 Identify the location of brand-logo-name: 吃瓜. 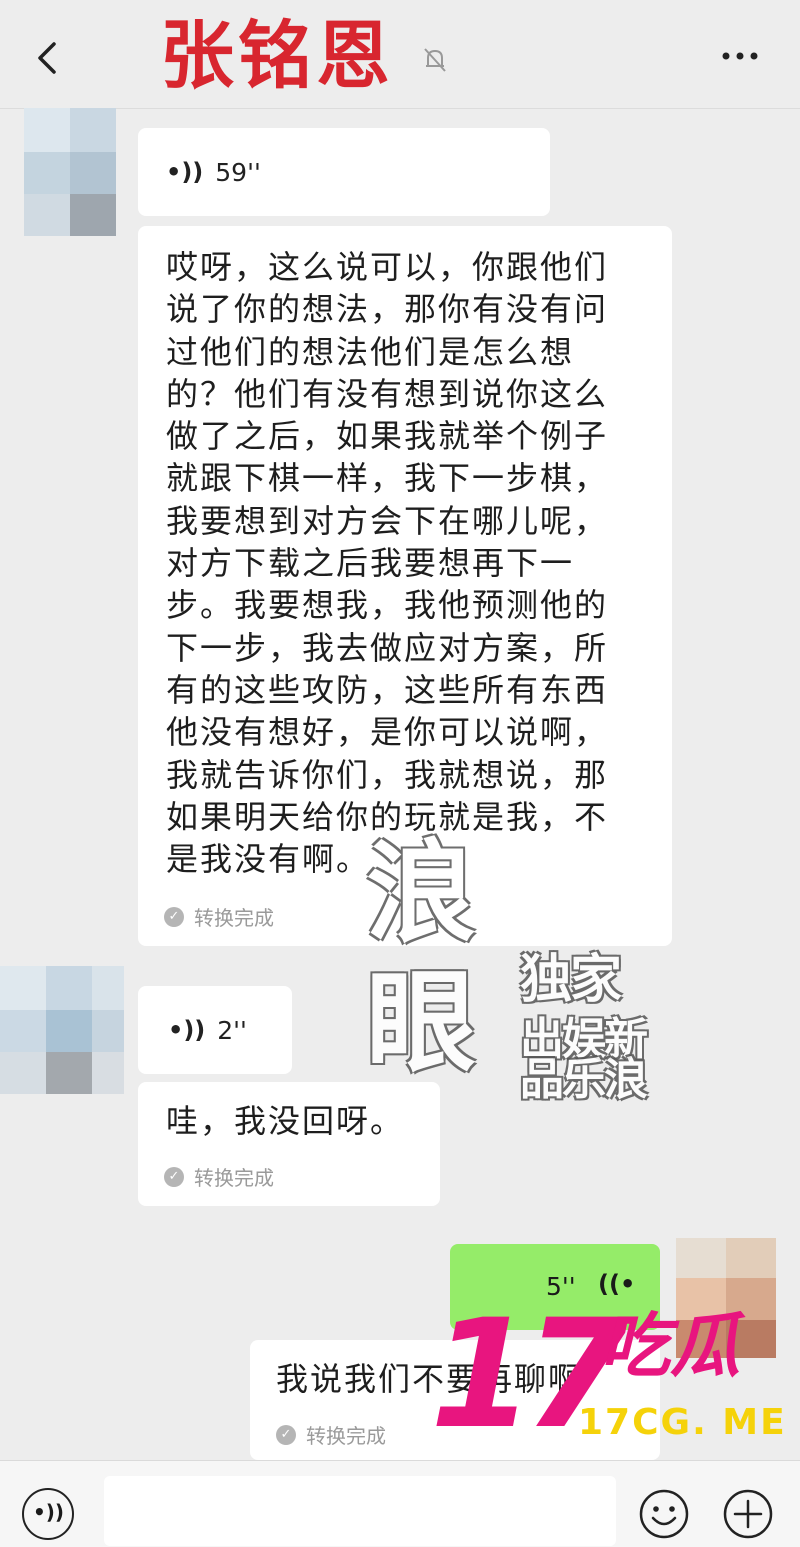
(670, 1346).